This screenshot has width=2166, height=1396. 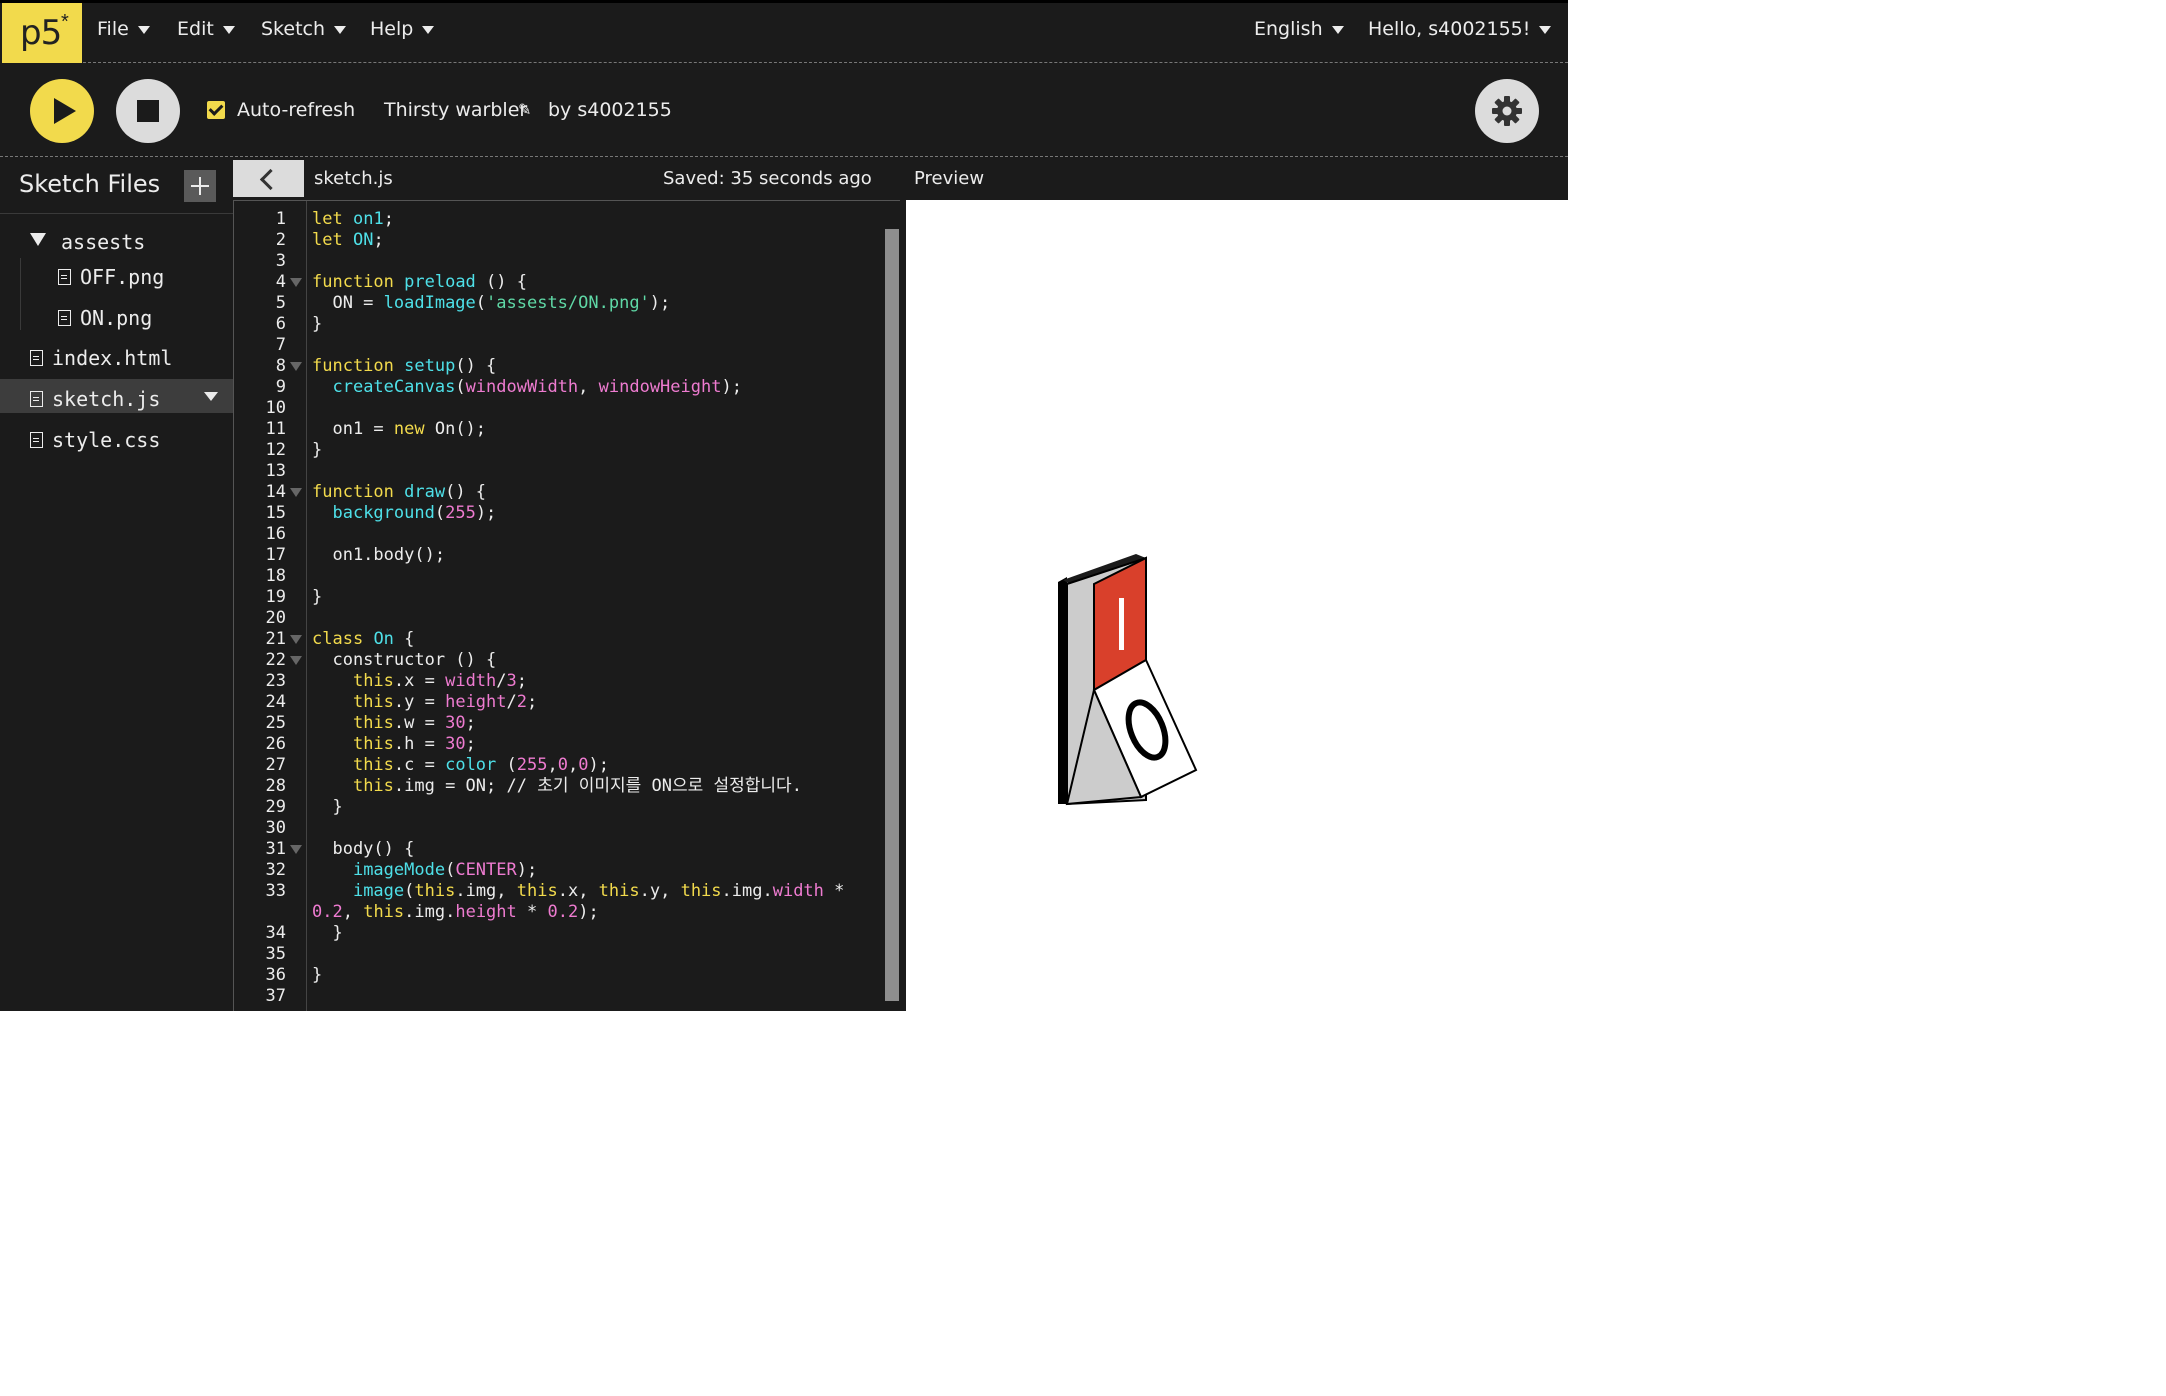 I want to click on preview-canvas, so click(x=1128, y=680).